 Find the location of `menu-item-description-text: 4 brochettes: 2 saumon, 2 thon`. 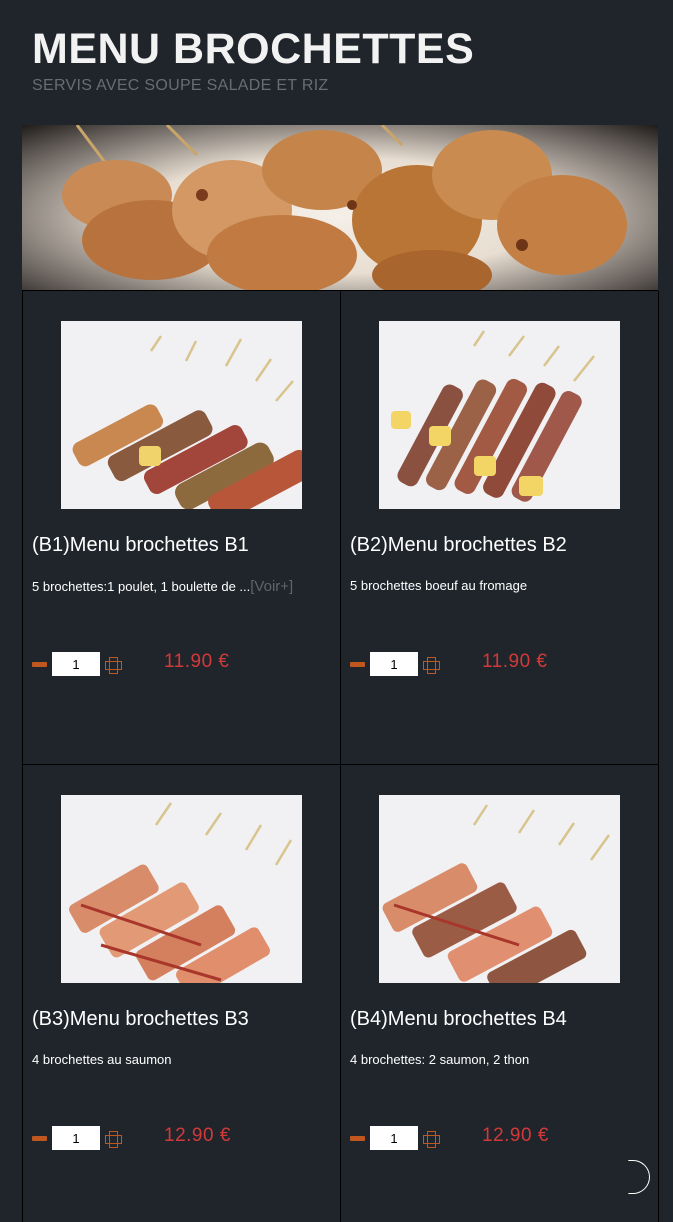

menu-item-description-text: 4 brochettes: 2 saumon, 2 thon is located at coordinates (440, 1059).